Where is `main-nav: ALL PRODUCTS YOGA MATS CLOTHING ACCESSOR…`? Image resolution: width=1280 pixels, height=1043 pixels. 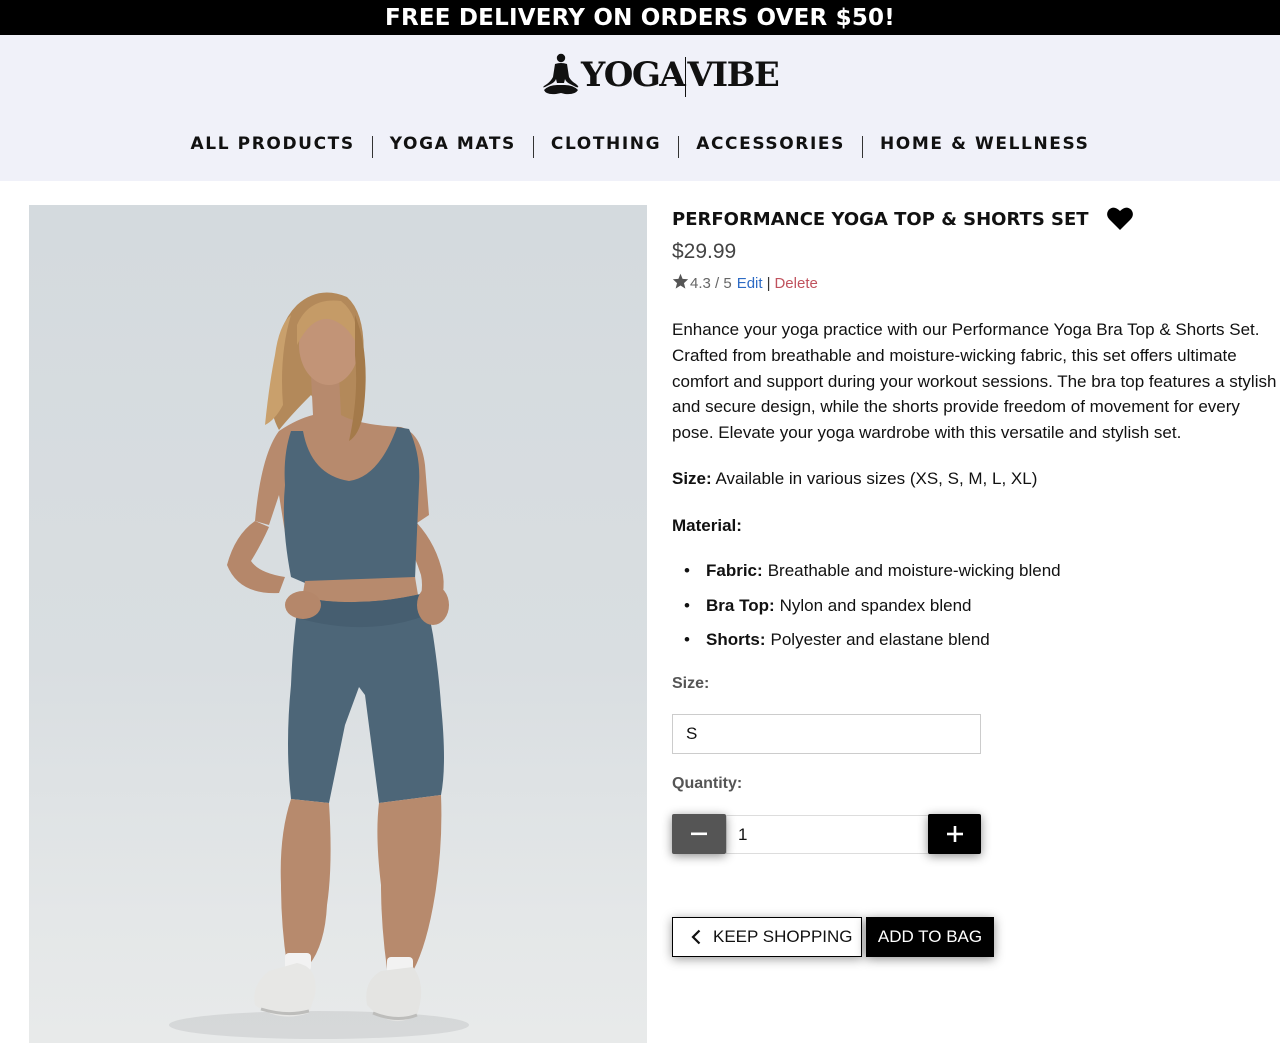
main-nav: ALL PRODUCTS YOGA MATS CLOTHING ACCESSOR… is located at coordinates (640, 144).